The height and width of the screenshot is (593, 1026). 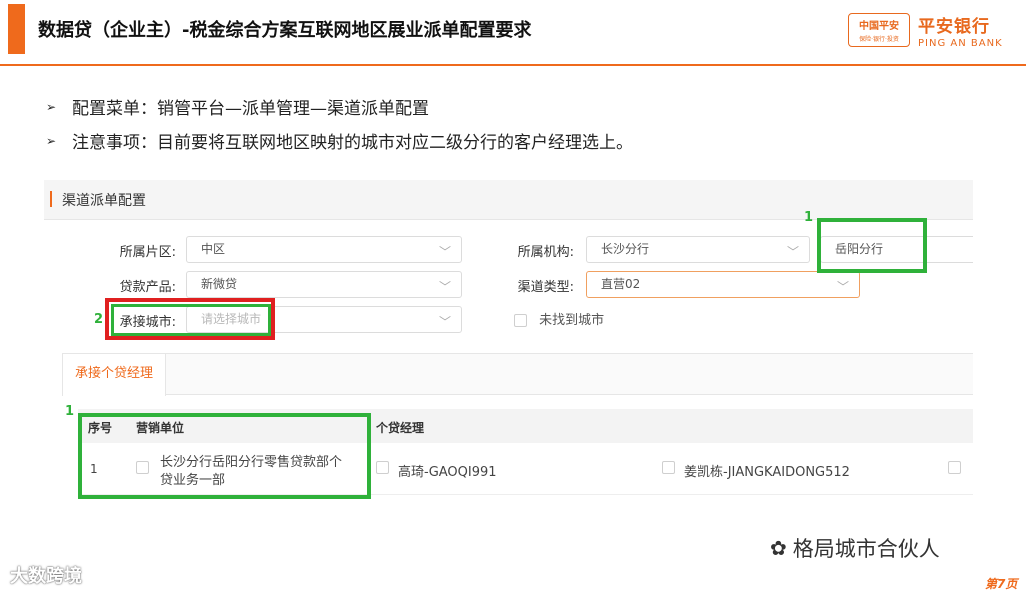 I want to click on bullet-text: 注意事项：目前要将互联网地区映射的城市对应二级分行的客户经理选上。, so click(x=352, y=143).